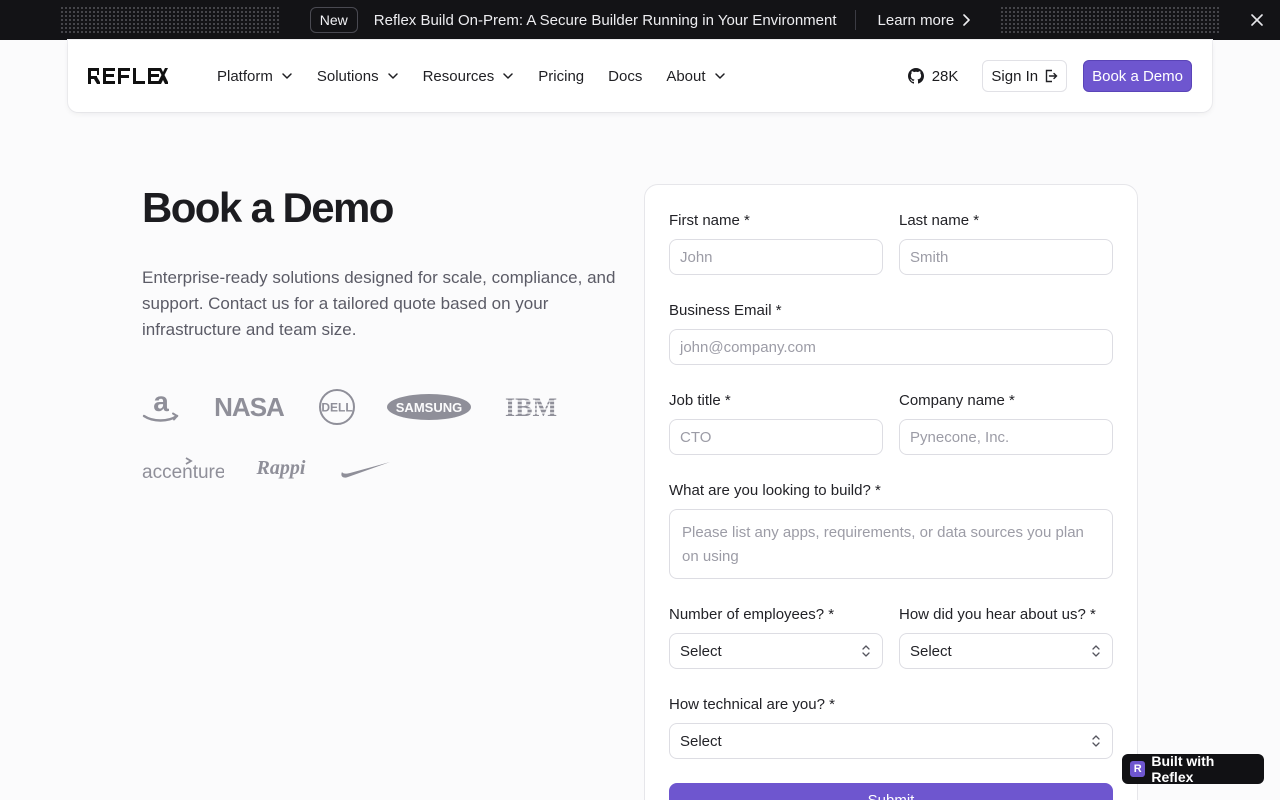  What do you see at coordinates (701, 651) in the screenshot?
I see `employees-select-value: Select` at bounding box center [701, 651].